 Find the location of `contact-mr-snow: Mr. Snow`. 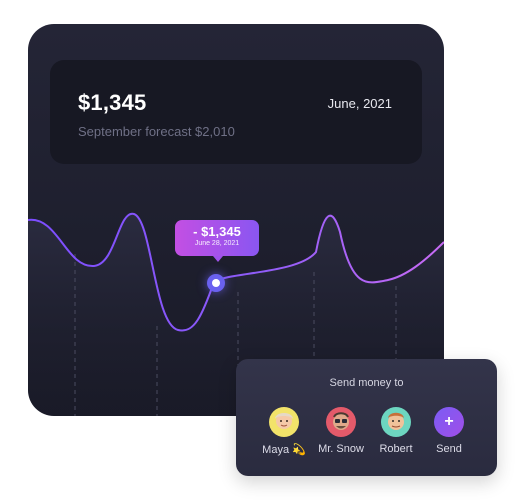

contact-mr-snow: Mr. Snow is located at coordinates (341, 431).